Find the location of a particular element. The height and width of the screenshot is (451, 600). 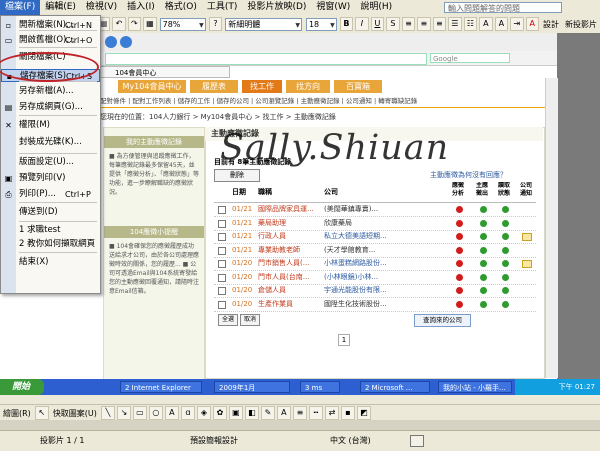

font-size-select: 18 is located at coordinates (321, 24).